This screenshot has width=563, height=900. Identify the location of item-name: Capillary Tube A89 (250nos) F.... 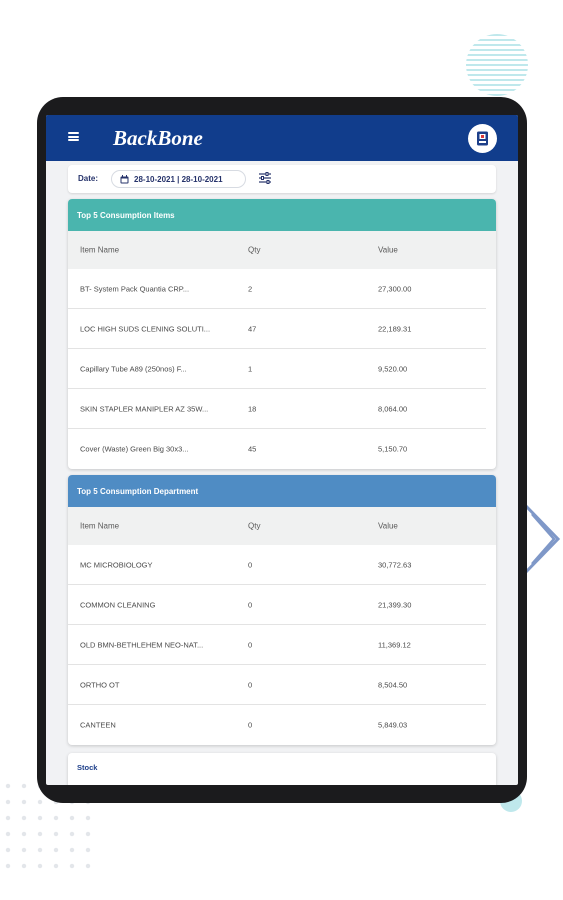
(133, 368).